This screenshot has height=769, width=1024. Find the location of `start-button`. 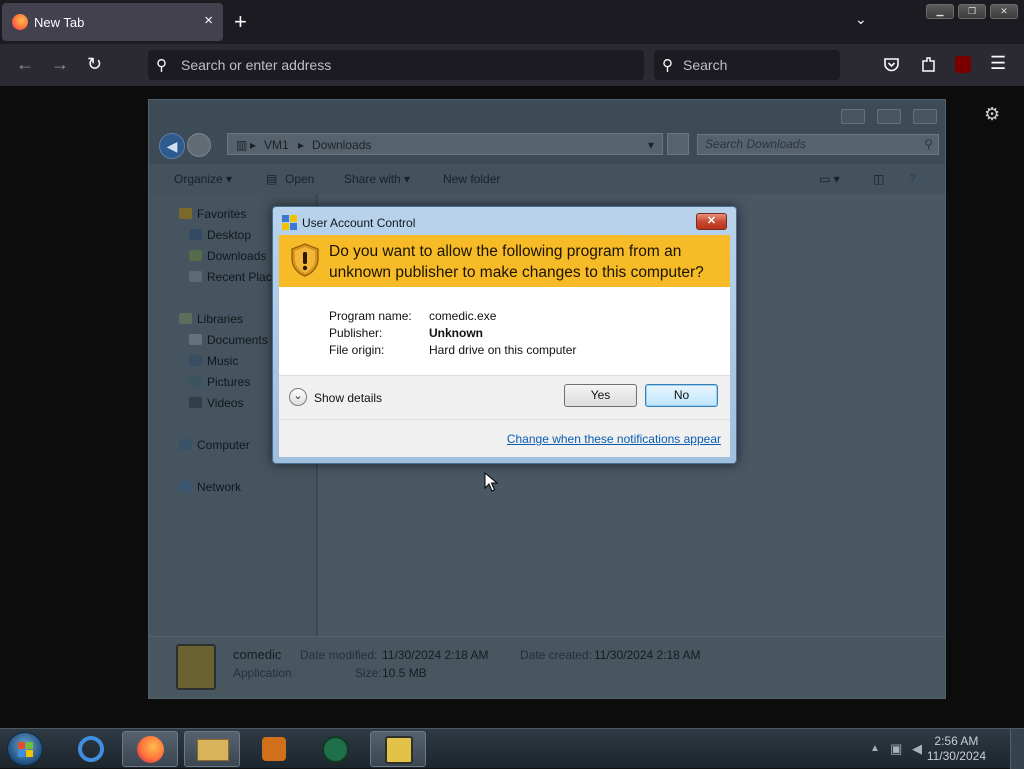

start-button is located at coordinates (25, 749).